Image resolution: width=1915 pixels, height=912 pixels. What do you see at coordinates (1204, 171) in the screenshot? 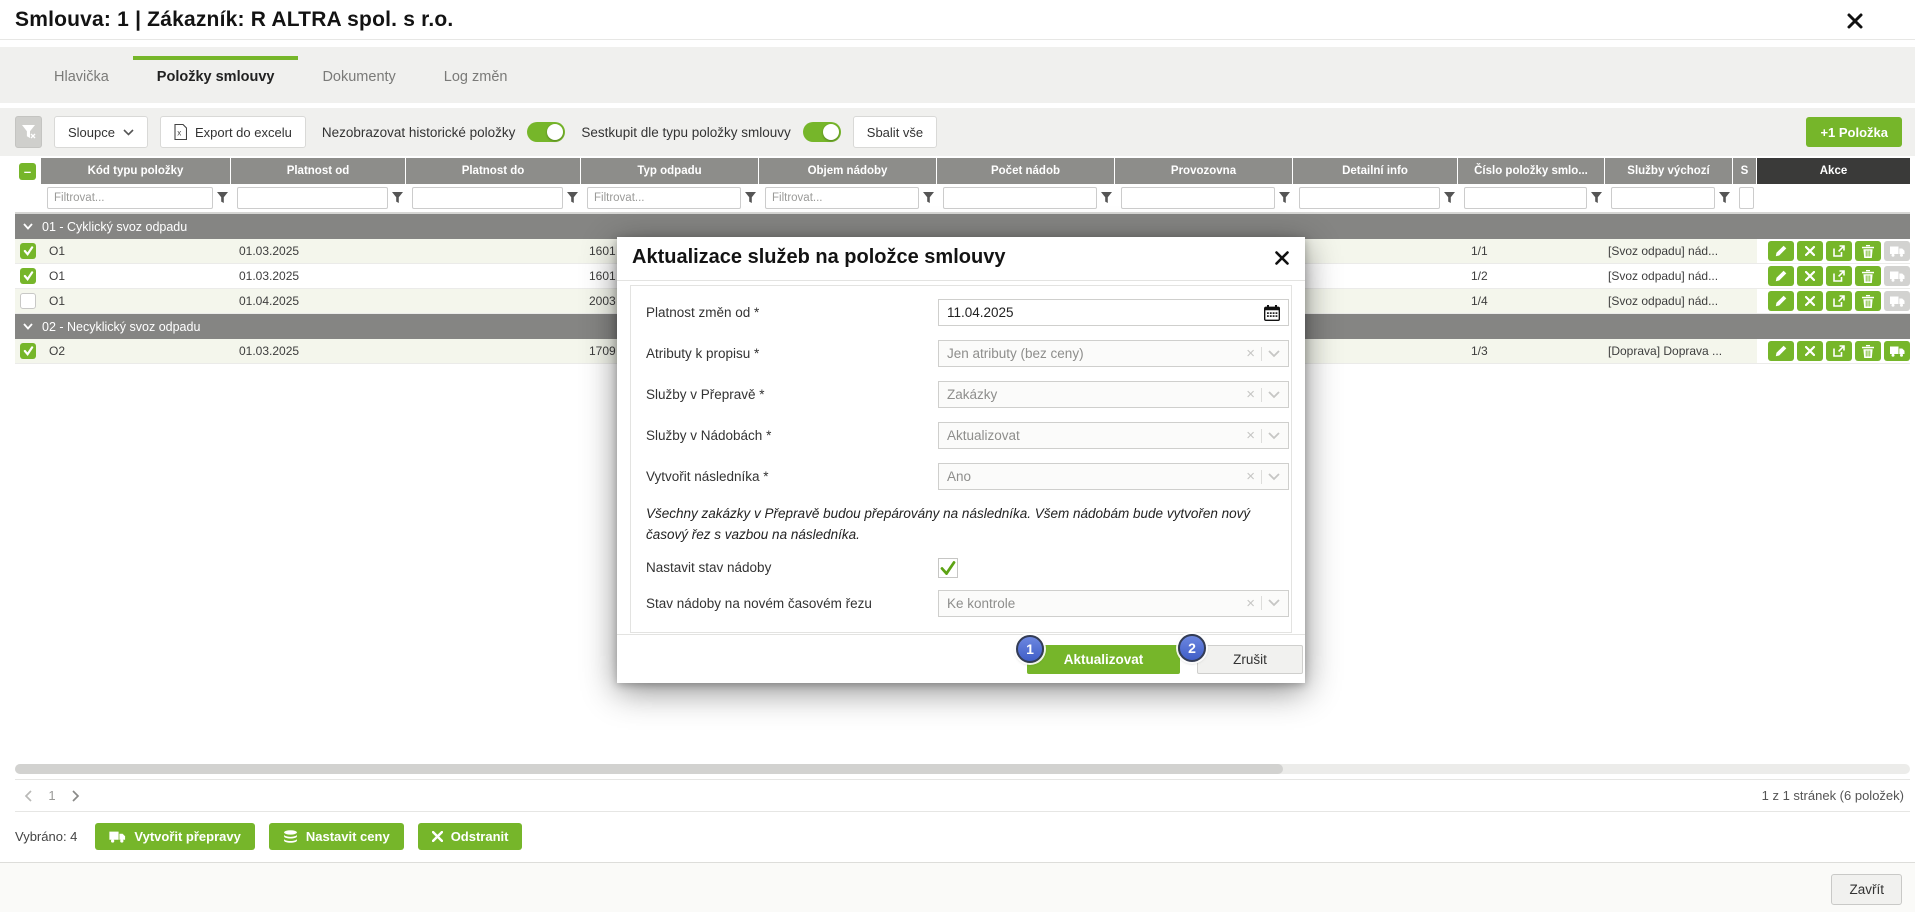
I see `column-header: Provozovna` at bounding box center [1204, 171].